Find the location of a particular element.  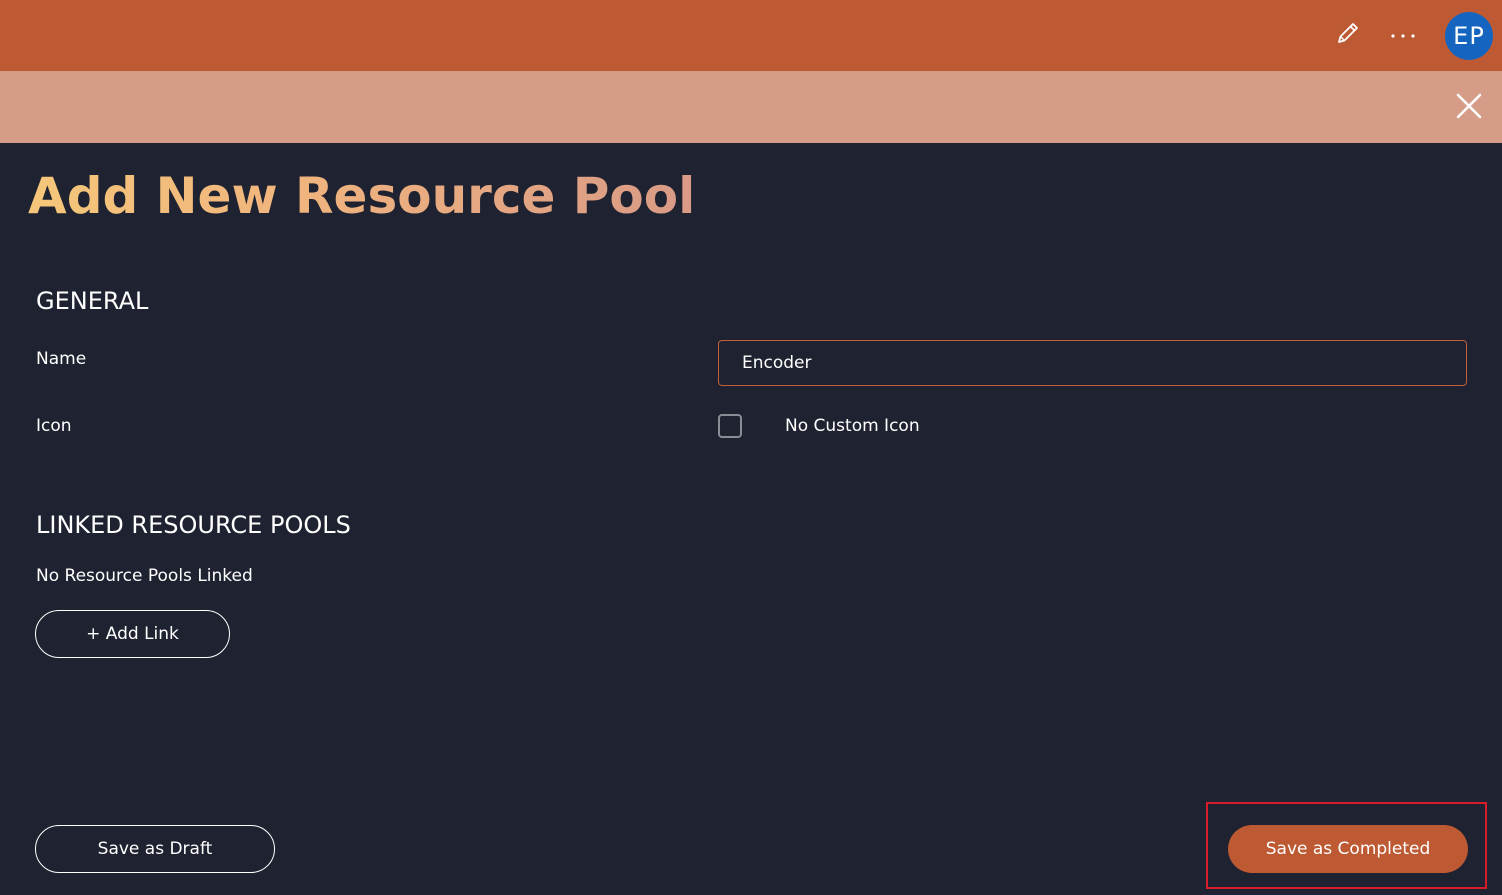

close-icon is located at coordinates (1469, 108).